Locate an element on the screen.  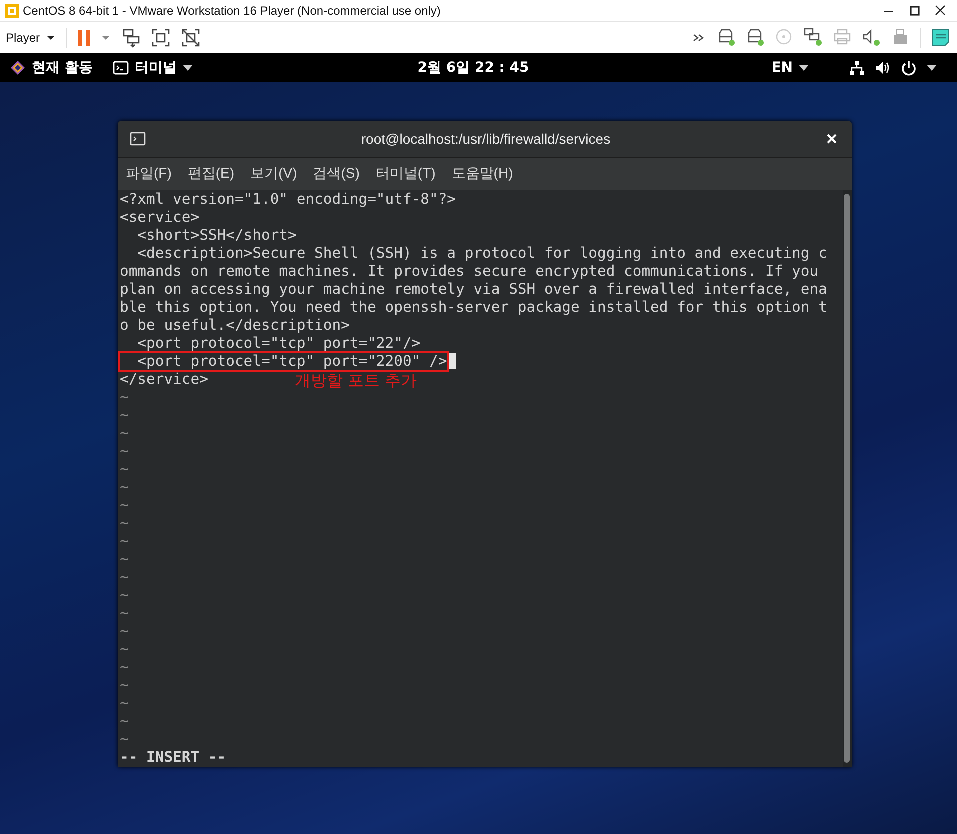
code-line: ommands on remote machines. It provides secure encrypted communications. If you is located at coordinates (469, 271).